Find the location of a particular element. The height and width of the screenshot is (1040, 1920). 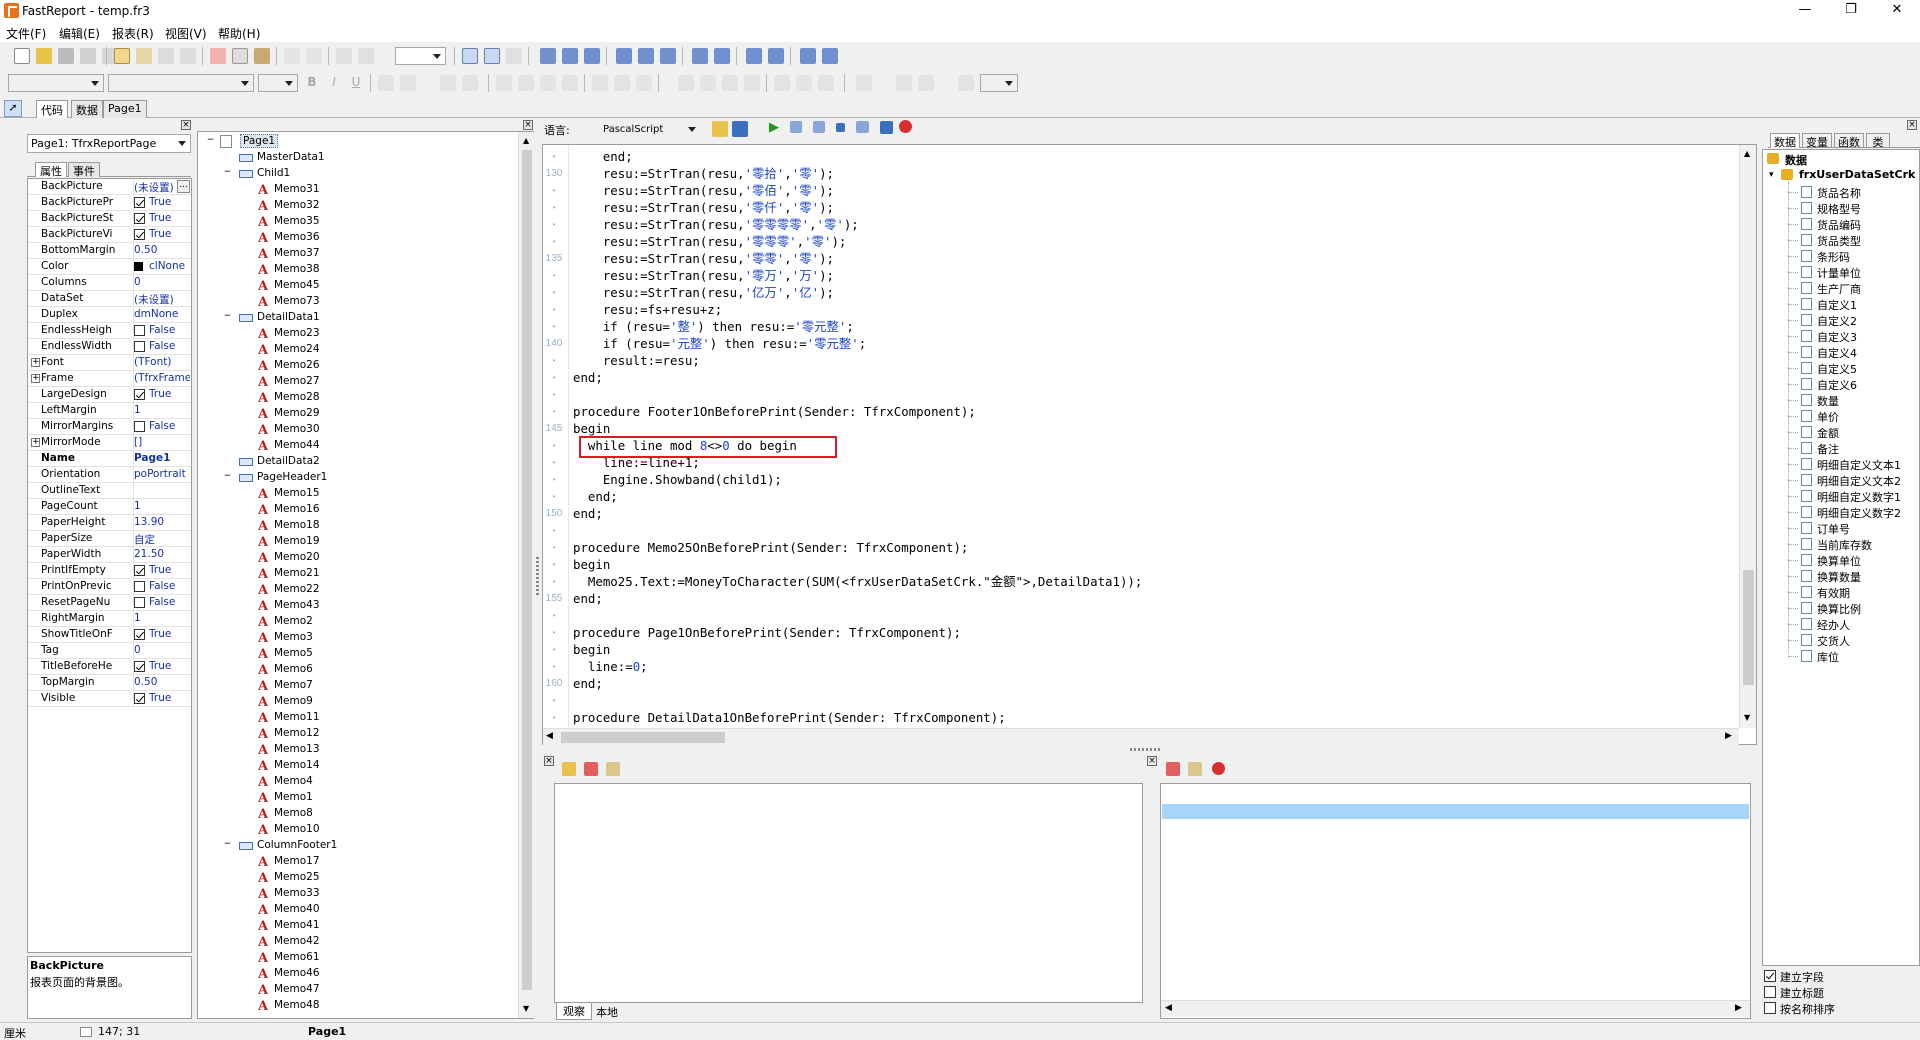

ungroup-icon is located at coordinates (366, 56).